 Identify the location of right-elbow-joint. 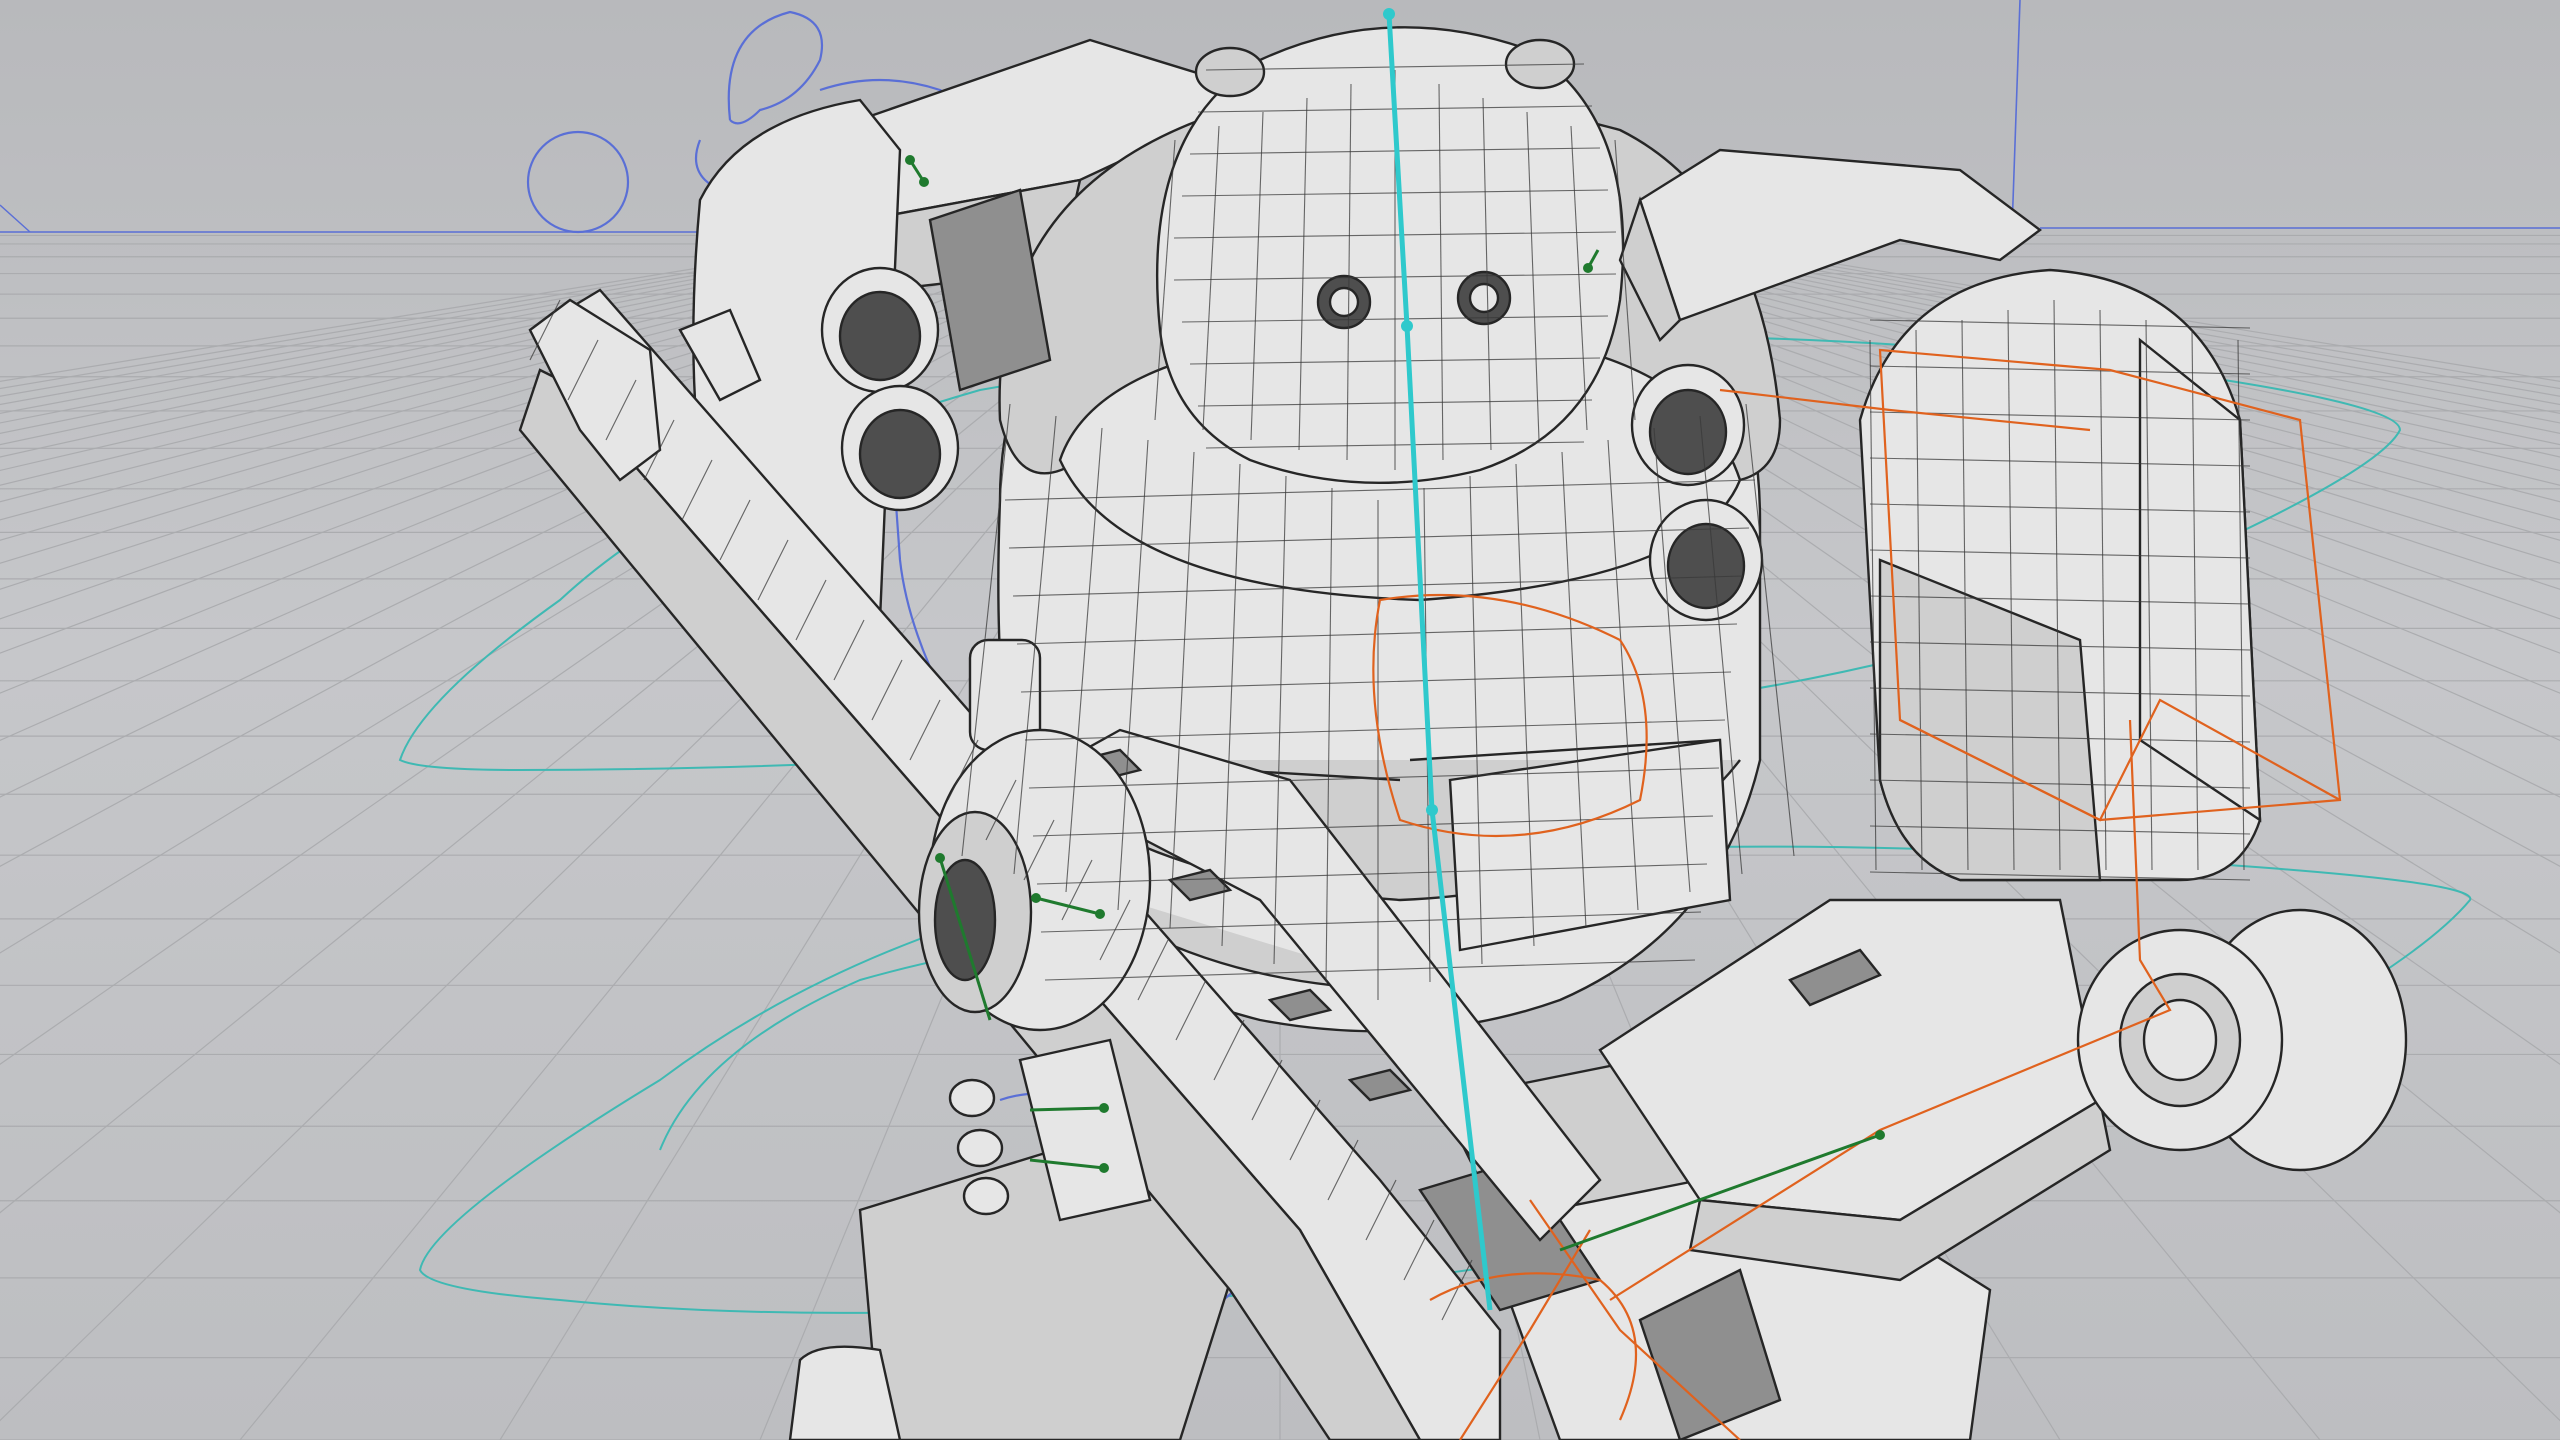
(2242, 1040).